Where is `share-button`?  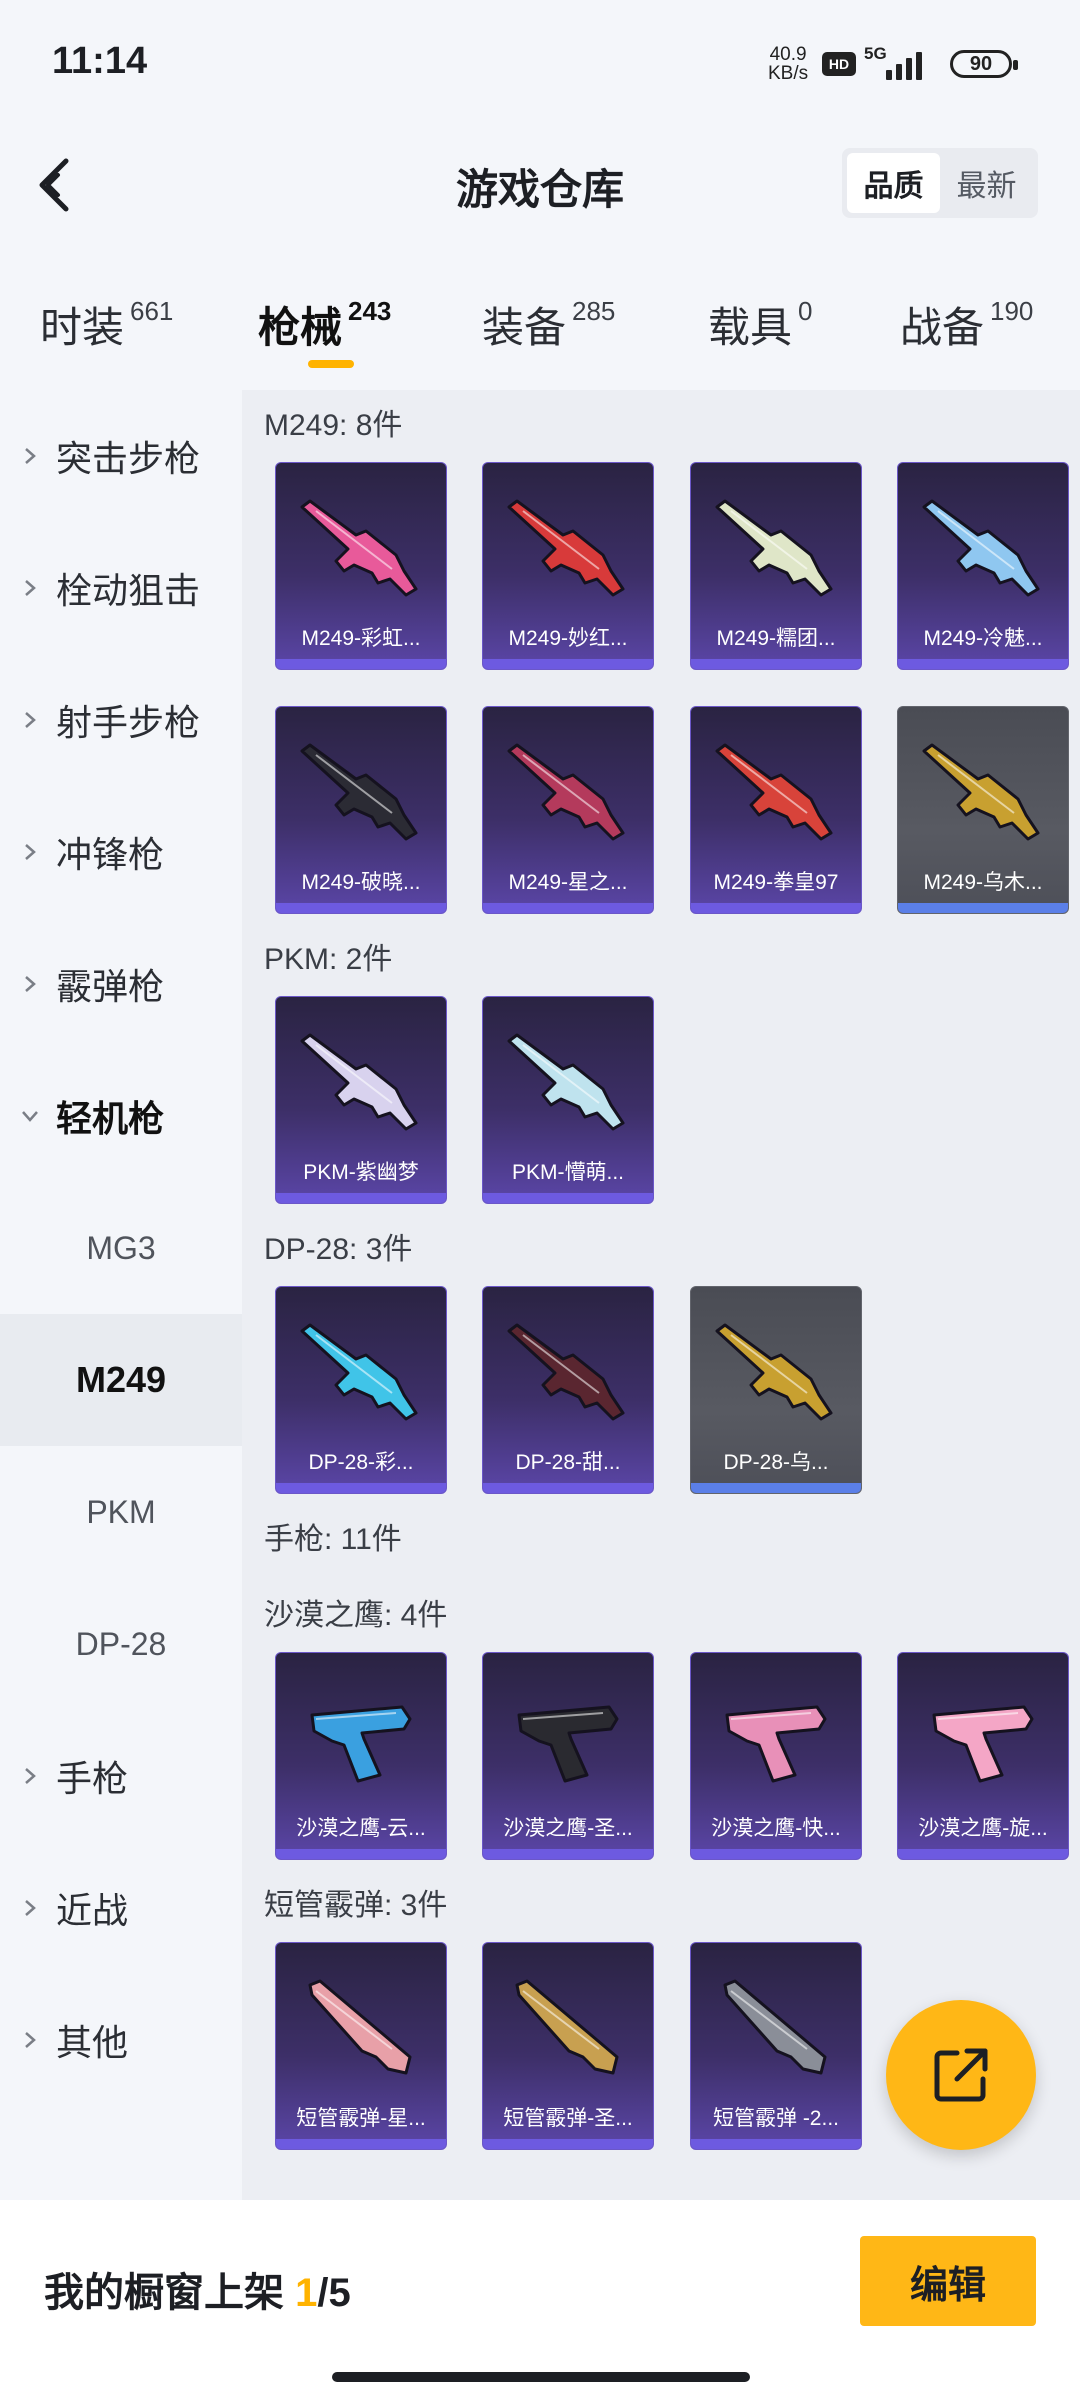 share-button is located at coordinates (961, 2075).